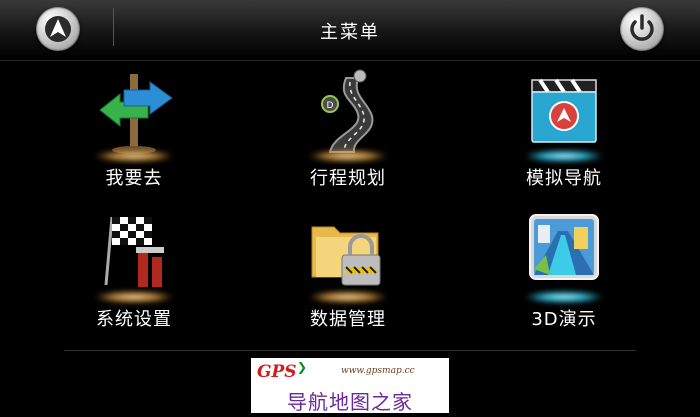 The image size is (700, 417). I want to click on bottom-divider, so click(350, 350).